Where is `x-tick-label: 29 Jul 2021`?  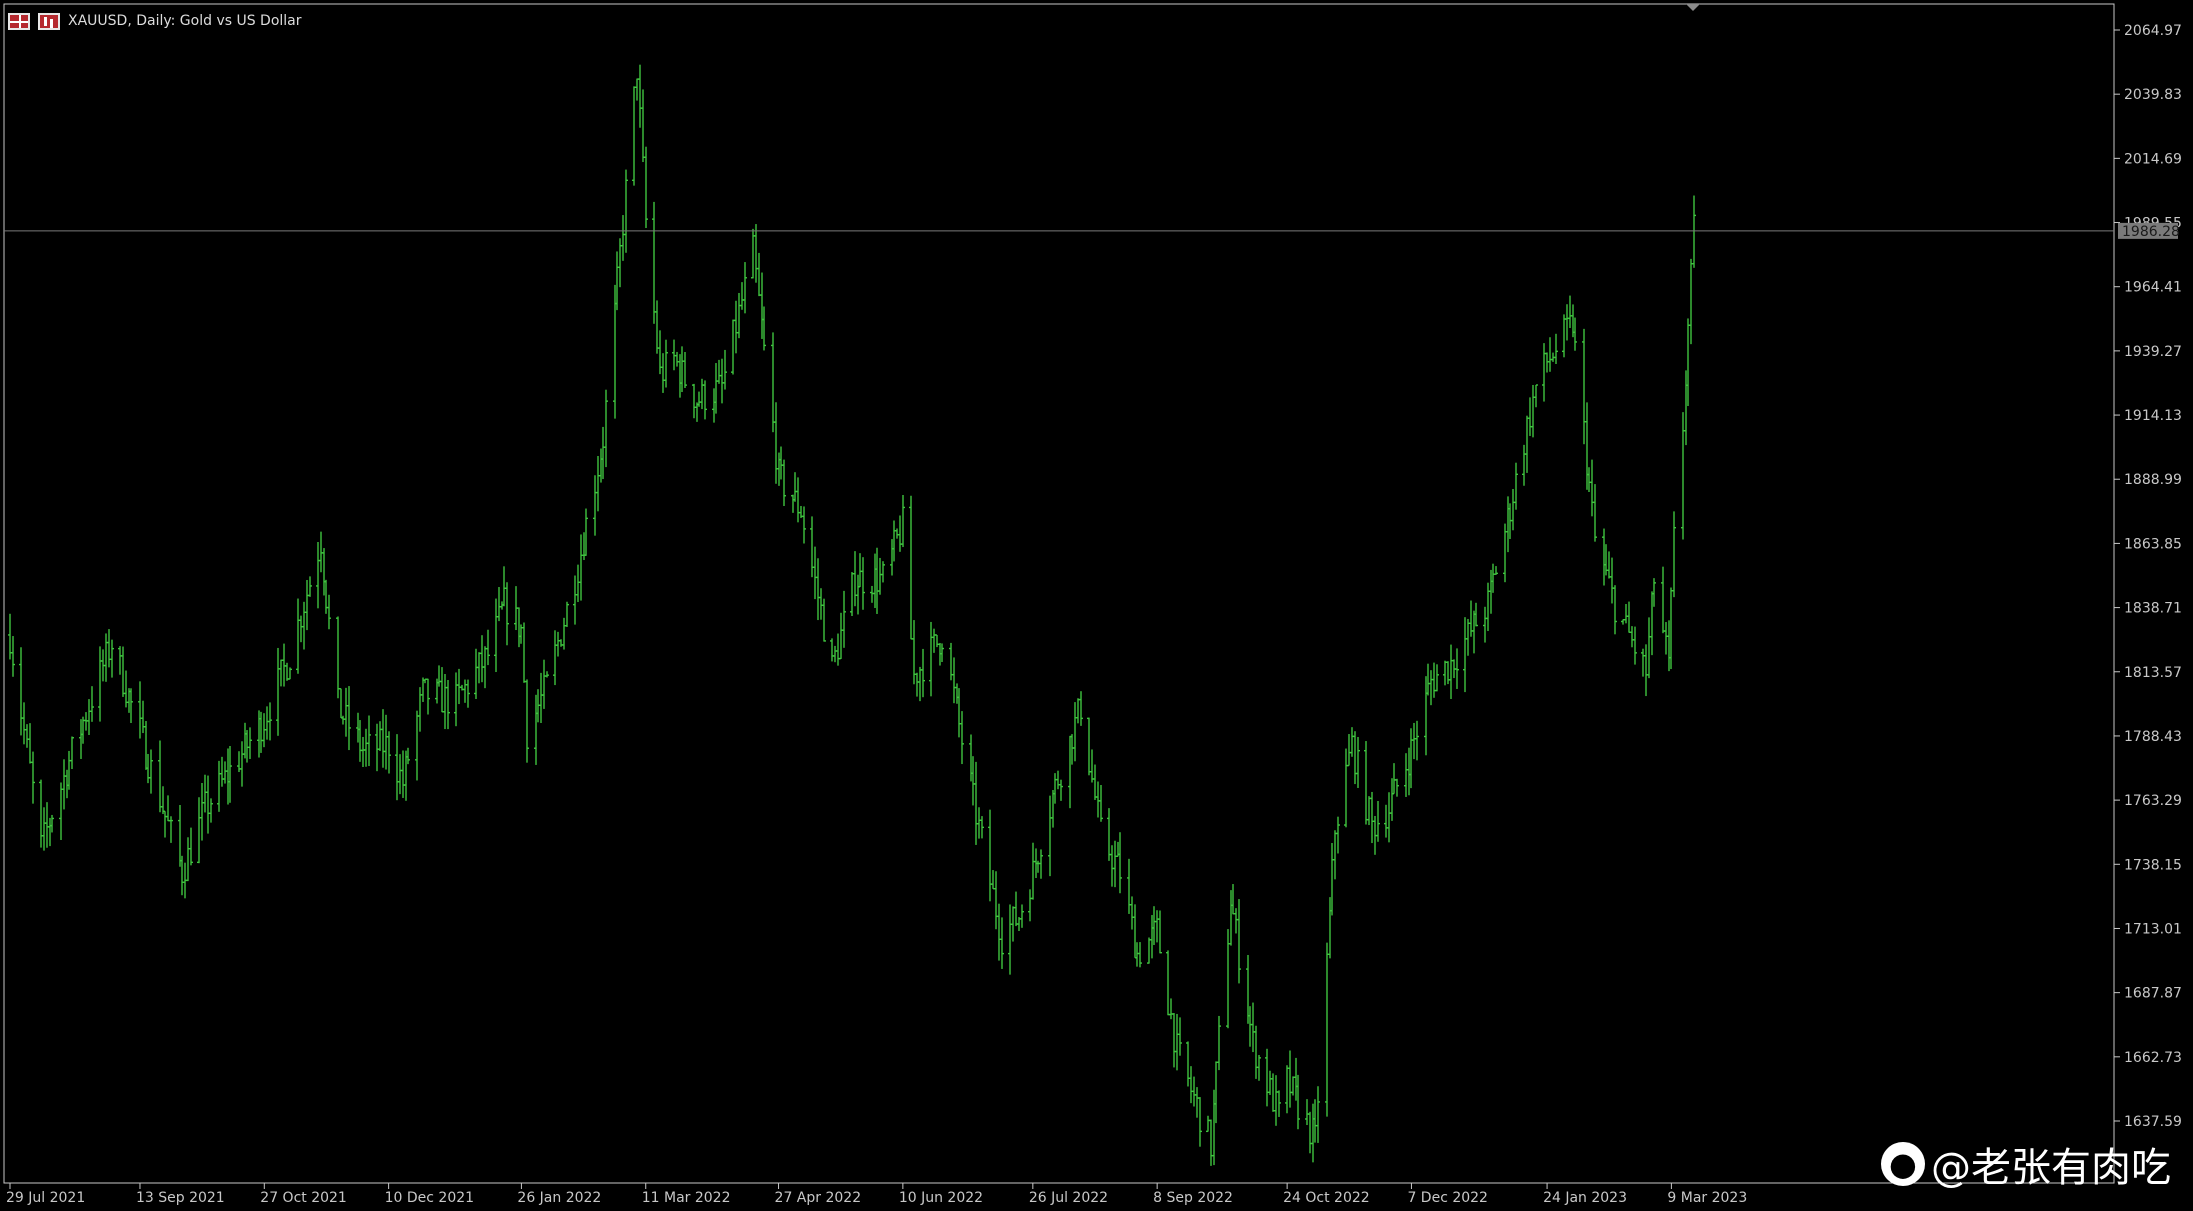
x-tick-label: 29 Jul 2021 is located at coordinates (45, 1198).